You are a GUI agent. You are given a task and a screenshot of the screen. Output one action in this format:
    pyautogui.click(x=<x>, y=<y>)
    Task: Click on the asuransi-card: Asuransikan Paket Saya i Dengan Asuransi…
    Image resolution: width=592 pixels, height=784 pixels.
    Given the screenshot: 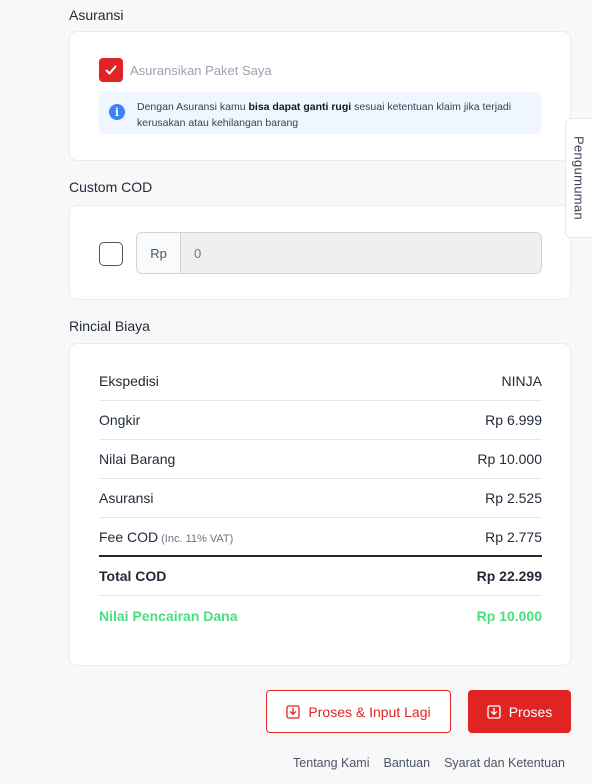 What is the action you would take?
    pyautogui.click(x=320, y=96)
    